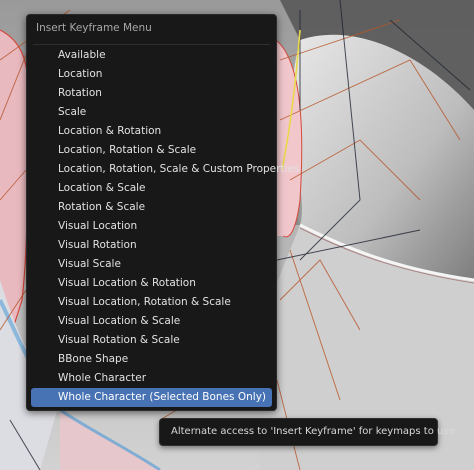 The width and height of the screenshot is (474, 470). I want to click on menu-item-bbone-shape: BBone Shape, so click(151, 359).